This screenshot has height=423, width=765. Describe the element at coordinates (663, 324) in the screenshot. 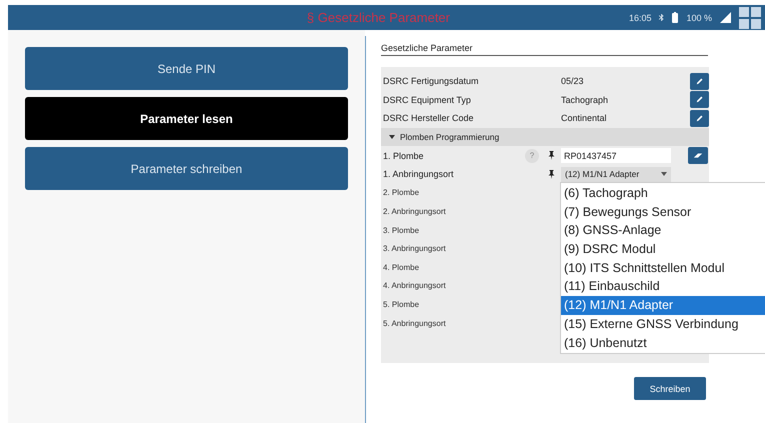

I see `dropdown-option: (15) Externe GNSS Verbindung` at that location.